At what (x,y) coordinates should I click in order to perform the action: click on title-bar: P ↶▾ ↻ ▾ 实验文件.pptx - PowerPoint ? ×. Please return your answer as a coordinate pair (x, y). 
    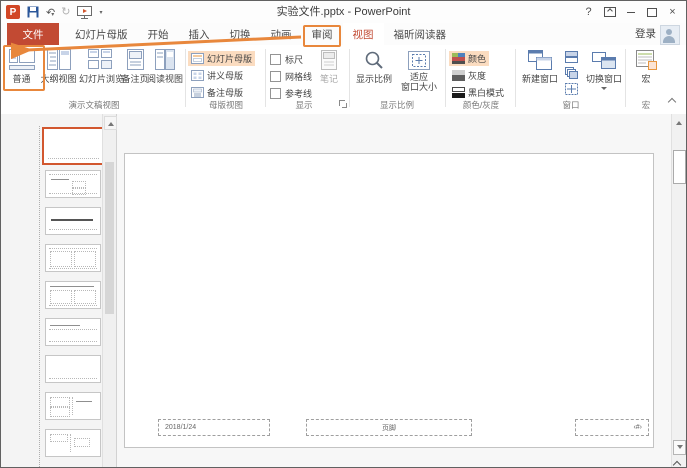
    Looking at the image, I should click on (343, 12).